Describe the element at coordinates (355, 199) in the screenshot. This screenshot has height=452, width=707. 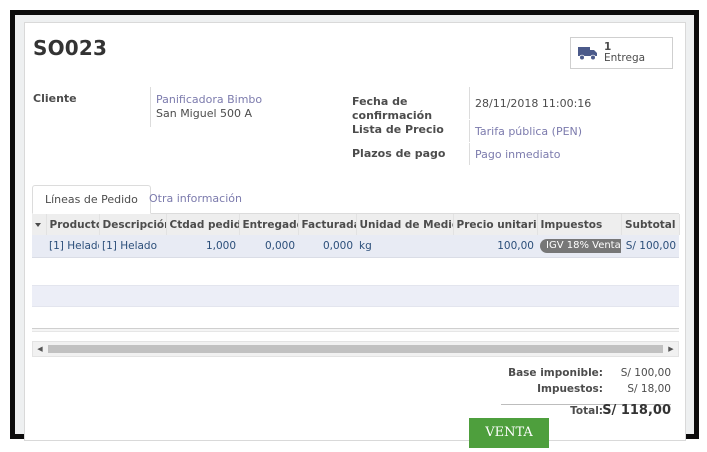
I see `notebook-tabs: Líneas de Pedido Otra información` at that location.